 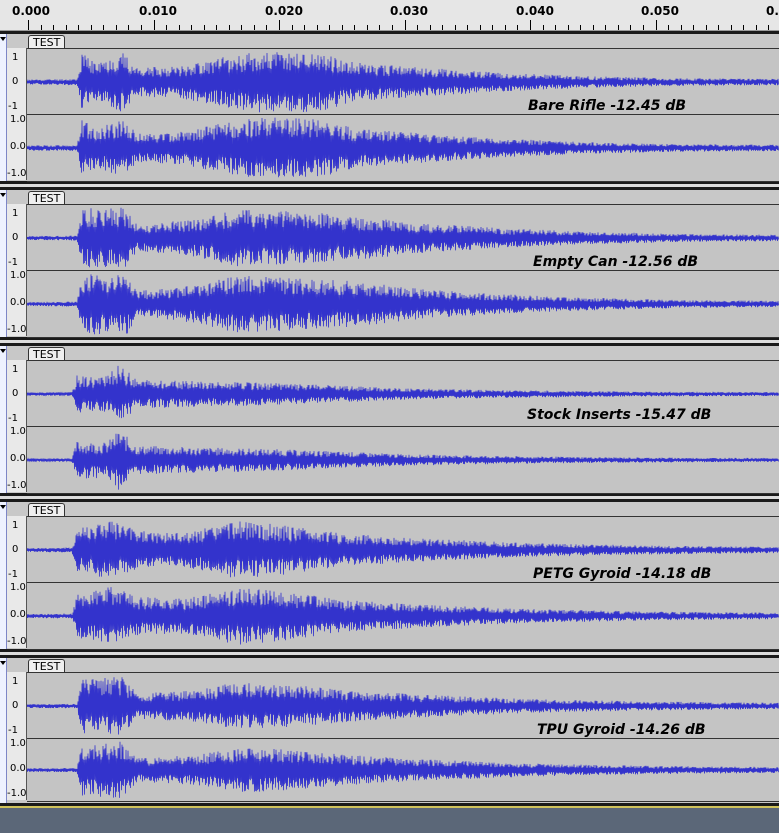 I want to click on ruler-tick-label: 0.020, so click(x=284, y=11).